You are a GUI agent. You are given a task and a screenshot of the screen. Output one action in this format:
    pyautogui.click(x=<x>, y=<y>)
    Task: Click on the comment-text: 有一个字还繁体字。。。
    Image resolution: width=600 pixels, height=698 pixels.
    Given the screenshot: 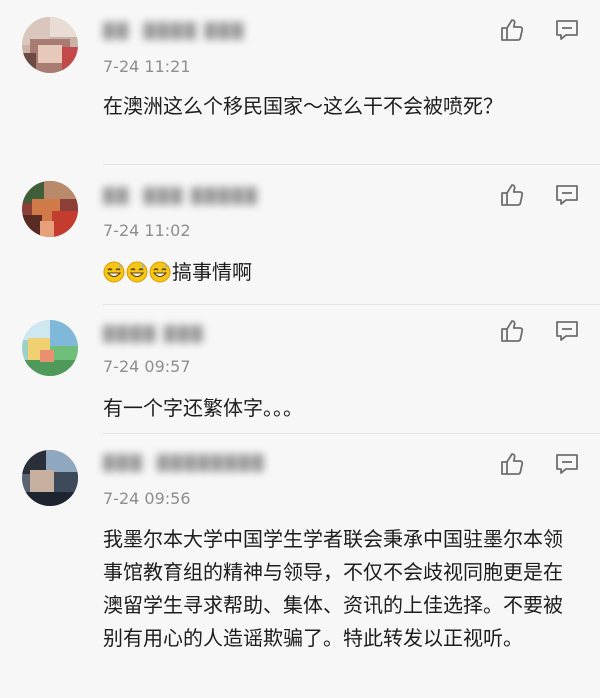 What is the action you would take?
    pyautogui.click(x=203, y=408)
    